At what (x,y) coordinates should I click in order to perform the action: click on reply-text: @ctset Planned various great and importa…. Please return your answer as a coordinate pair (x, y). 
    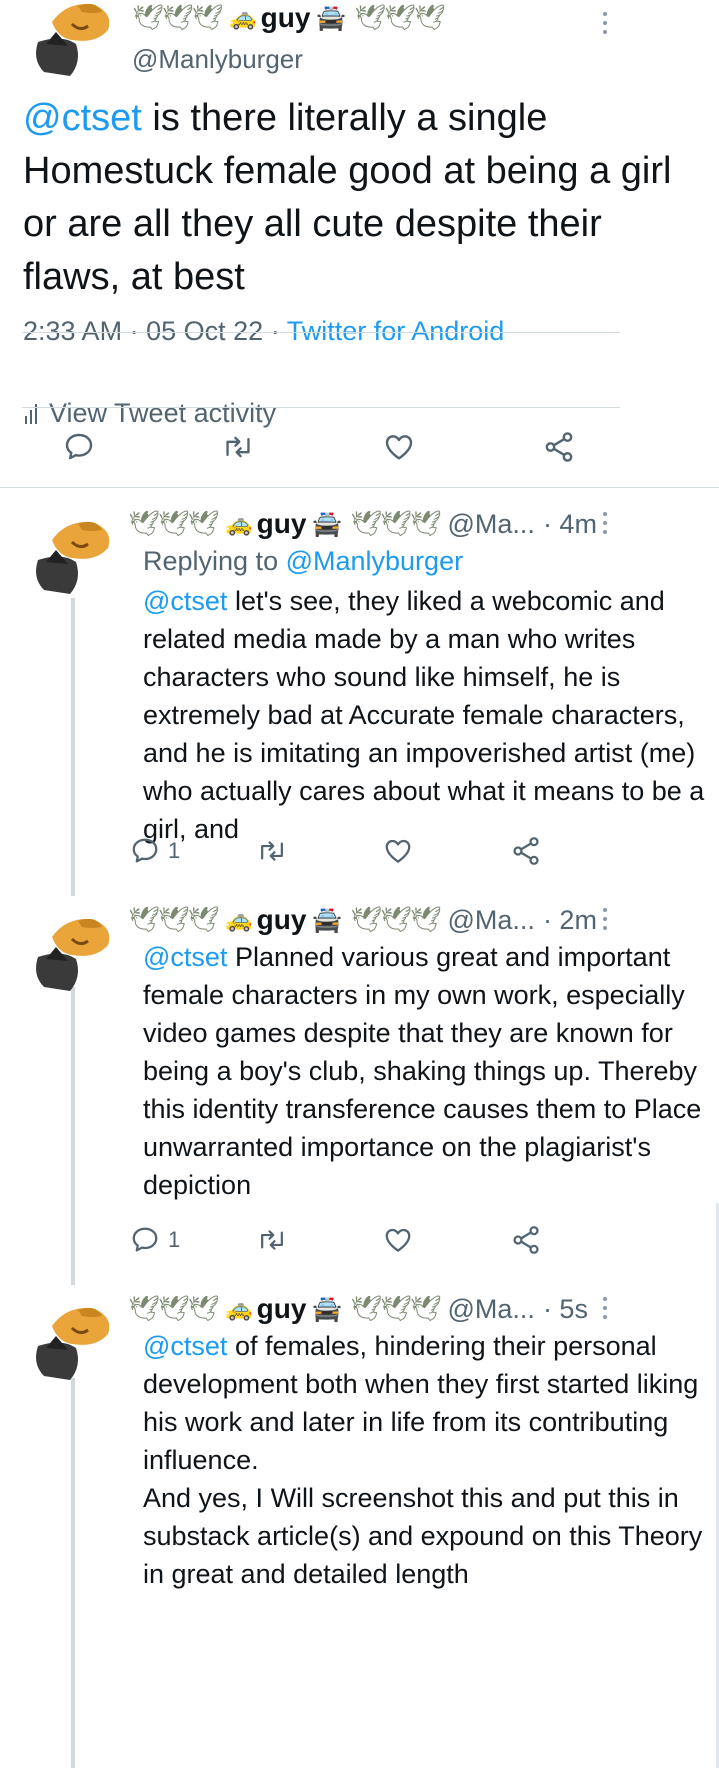
    Looking at the image, I should click on (422, 1071).